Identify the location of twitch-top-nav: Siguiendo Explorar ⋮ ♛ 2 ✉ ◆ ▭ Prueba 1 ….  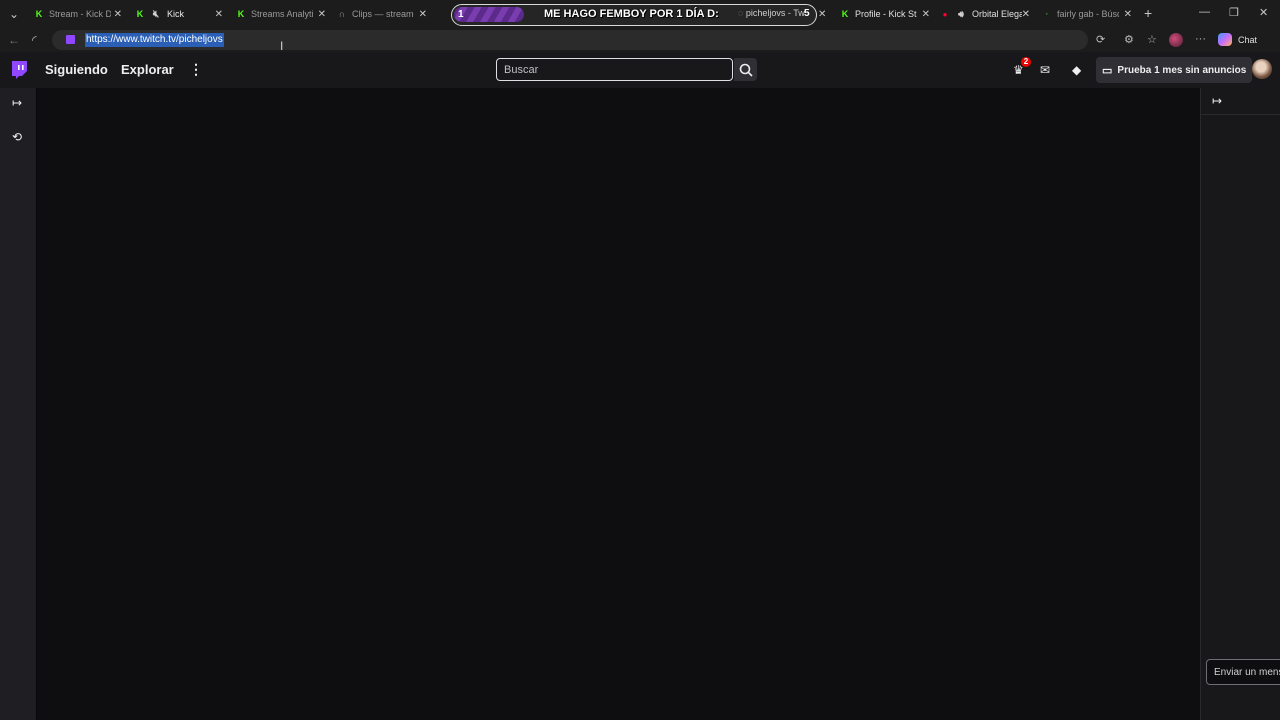
(640, 70).